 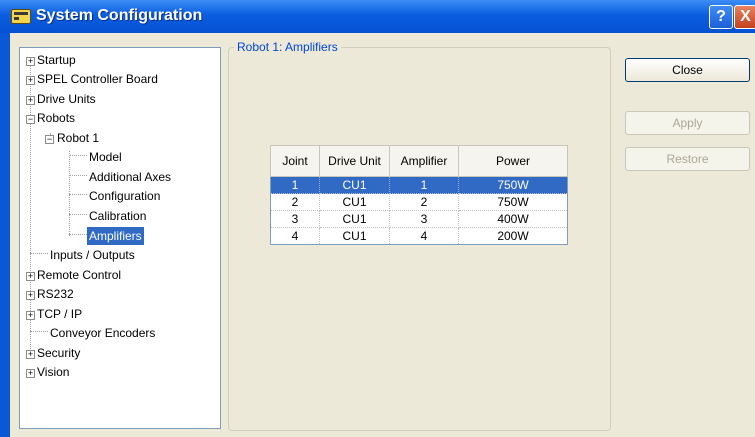 What do you see at coordinates (49, 139) in the screenshot?
I see `collapse-robot-1-icon: −` at bounding box center [49, 139].